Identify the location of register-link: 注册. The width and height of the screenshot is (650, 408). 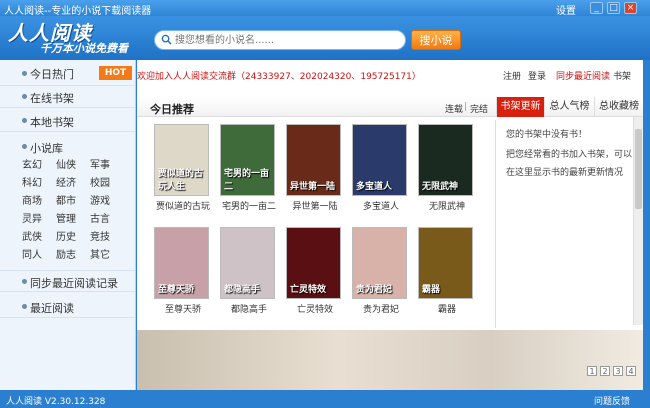
(512, 75).